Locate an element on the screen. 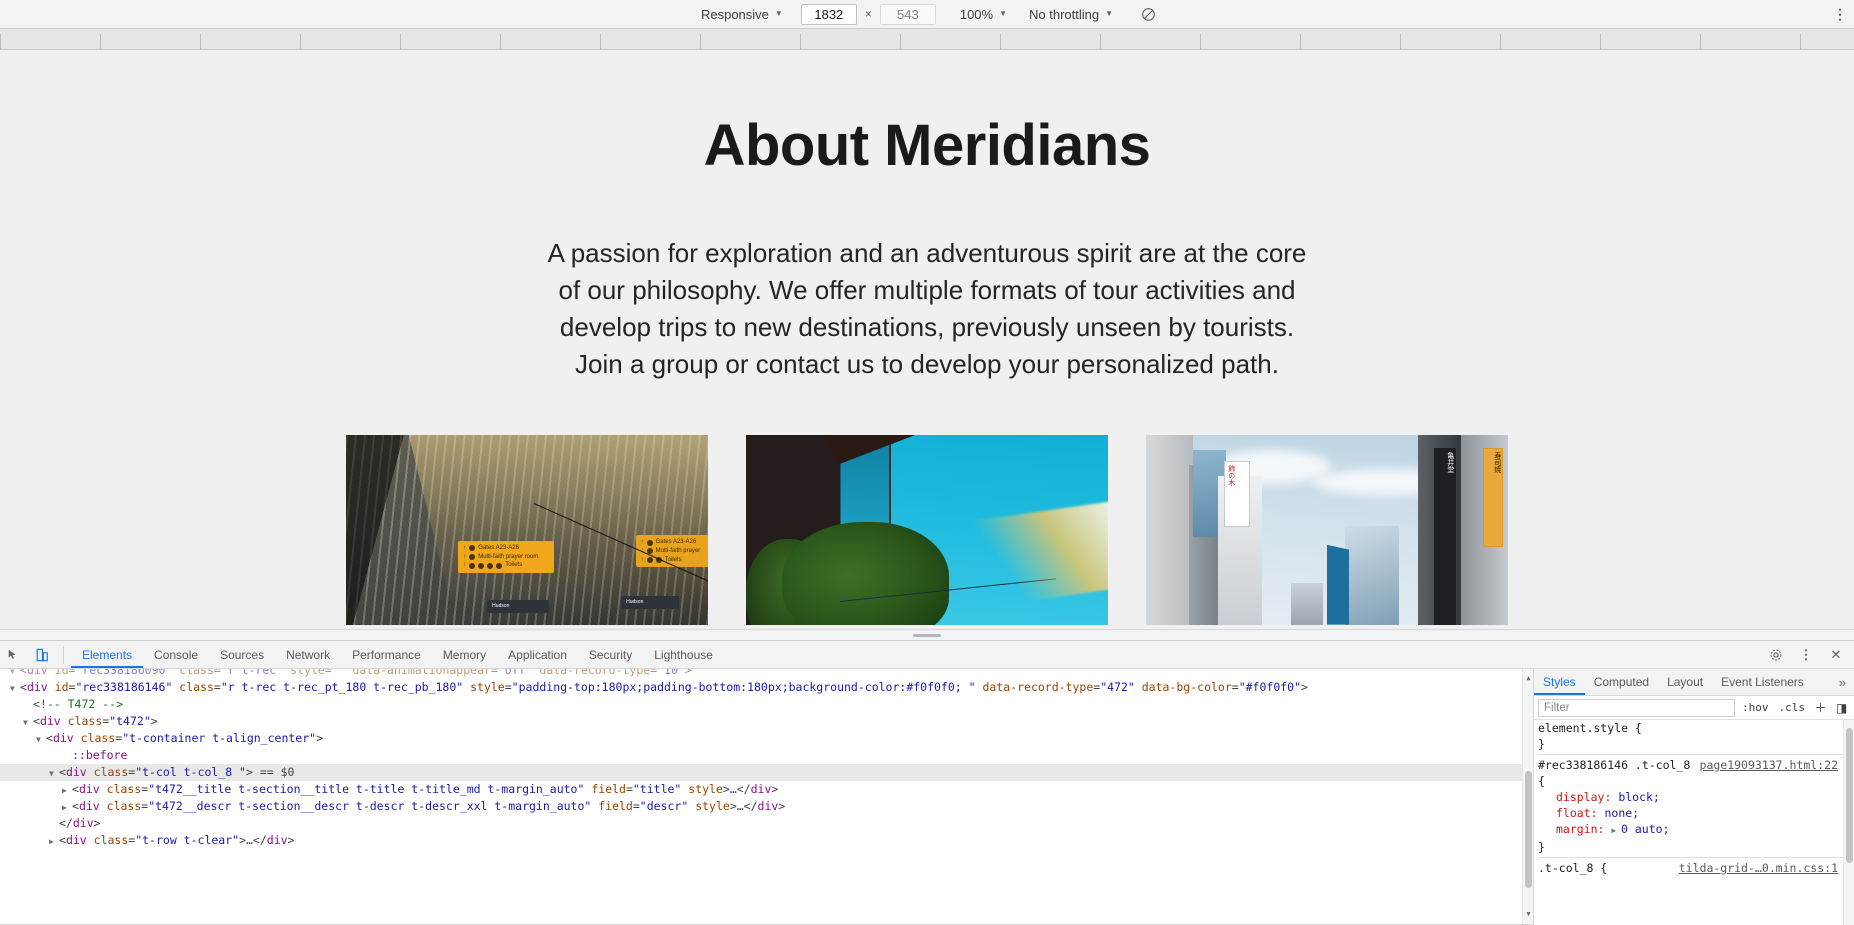 This screenshot has height=925, width=1854. viewport-width-input: 1832 is located at coordinates (828, 14).